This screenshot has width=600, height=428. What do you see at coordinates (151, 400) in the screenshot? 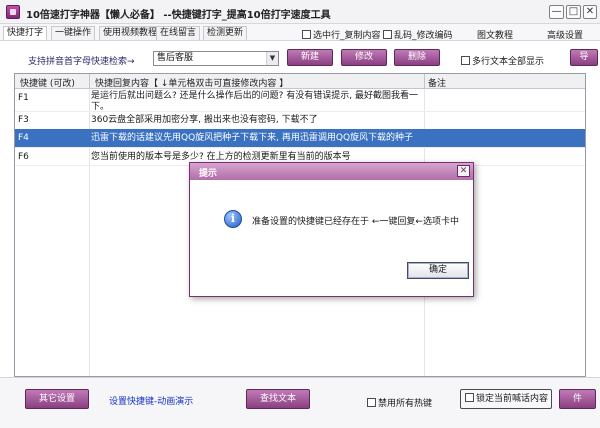
I see `hotkey-demo-link: 设置快捷键-动画演示` at bounding box center [151, 400].